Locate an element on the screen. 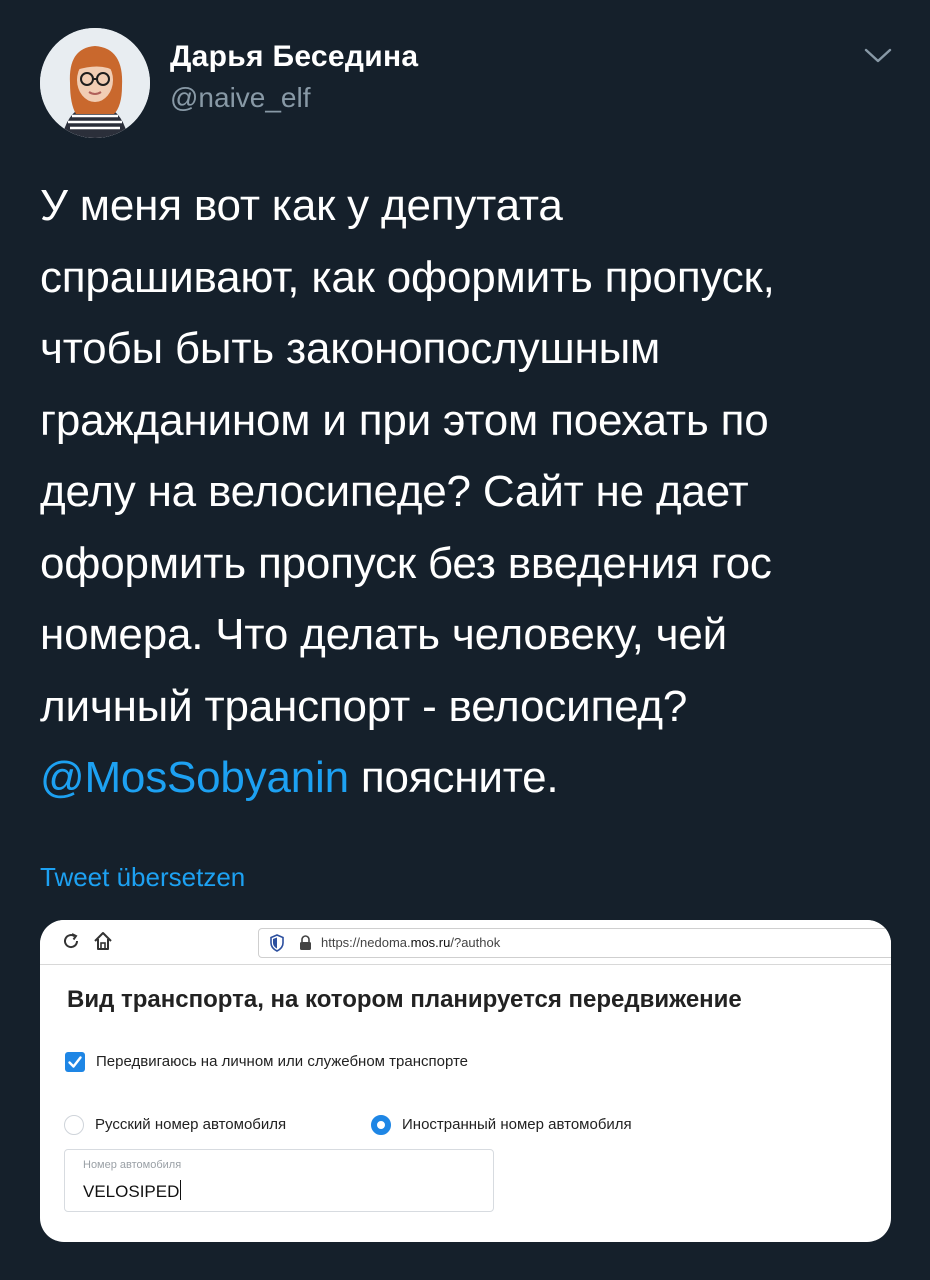 The image size is (930, 1280). personal-transport-checkbox is located at coordinates (75, 1062).